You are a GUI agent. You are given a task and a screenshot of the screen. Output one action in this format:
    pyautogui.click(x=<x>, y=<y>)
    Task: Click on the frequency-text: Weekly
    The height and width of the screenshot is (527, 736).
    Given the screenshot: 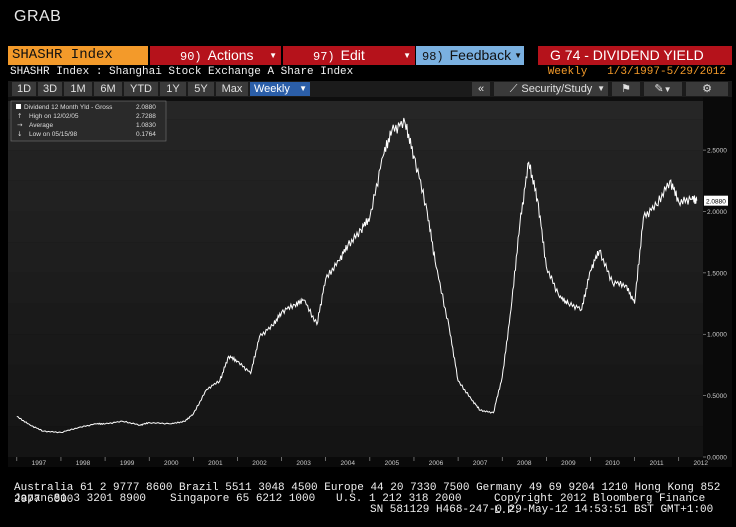 What is the action you would take?
    pyautogui.click(x=567, y=72)
    